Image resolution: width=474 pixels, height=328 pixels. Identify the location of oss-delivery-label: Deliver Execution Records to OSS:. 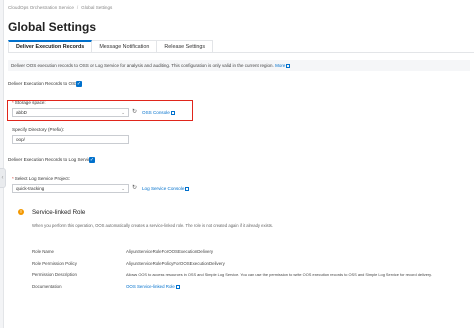
(44, 83).